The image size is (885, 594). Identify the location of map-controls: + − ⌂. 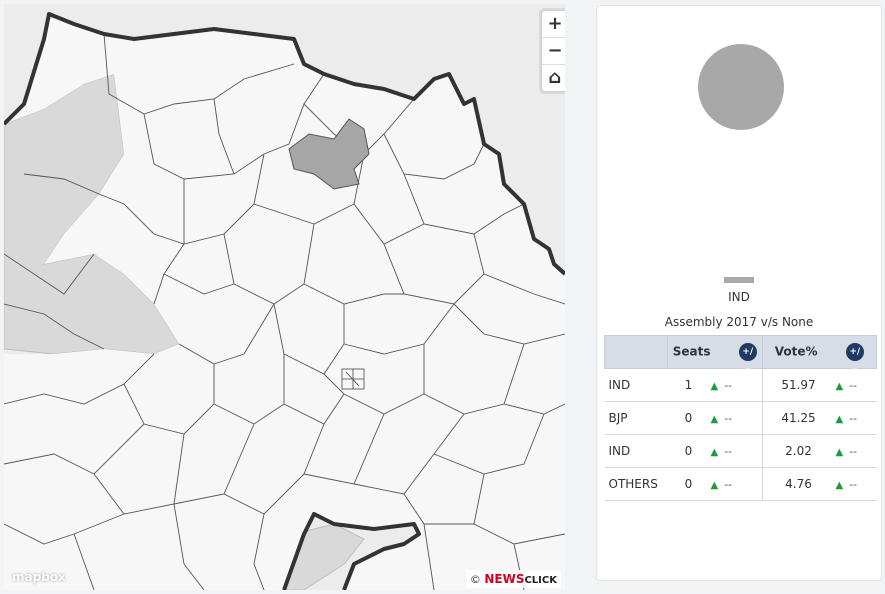
(553, 51).